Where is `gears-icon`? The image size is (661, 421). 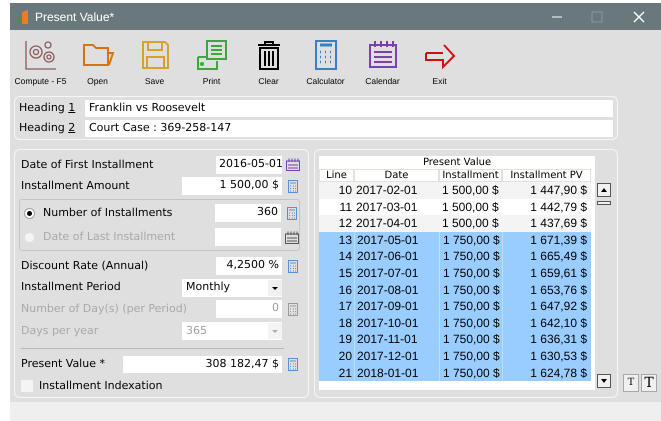
gears-icon is located at coordinates (41, 55).